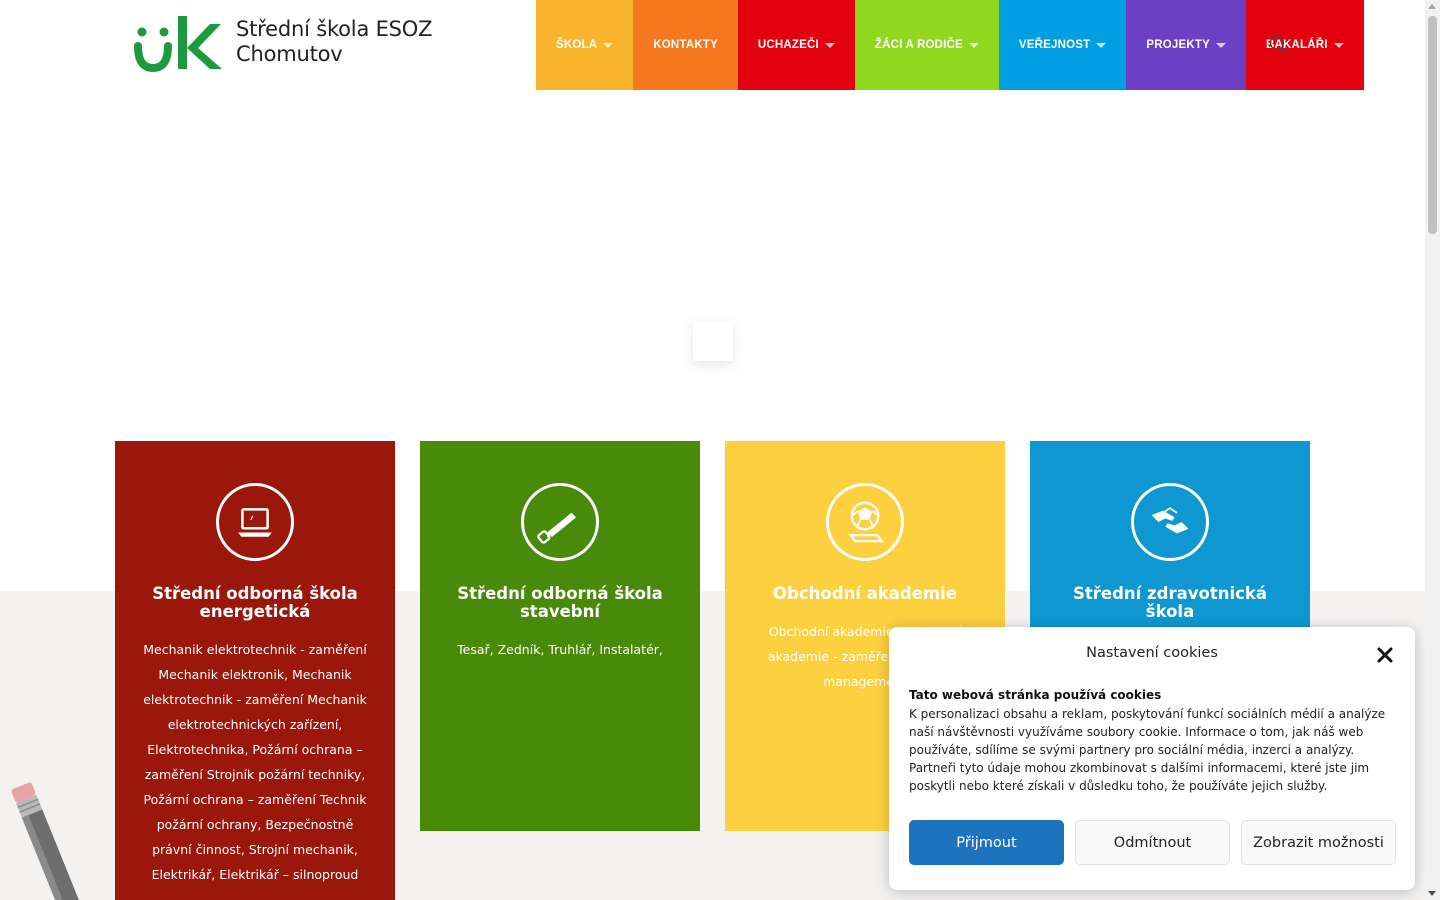 The image size is (1440, 900). What do you see at coordinates (1279, 45) in the screenshot?
I see `search-icon` at bounding box center [1279, 45].